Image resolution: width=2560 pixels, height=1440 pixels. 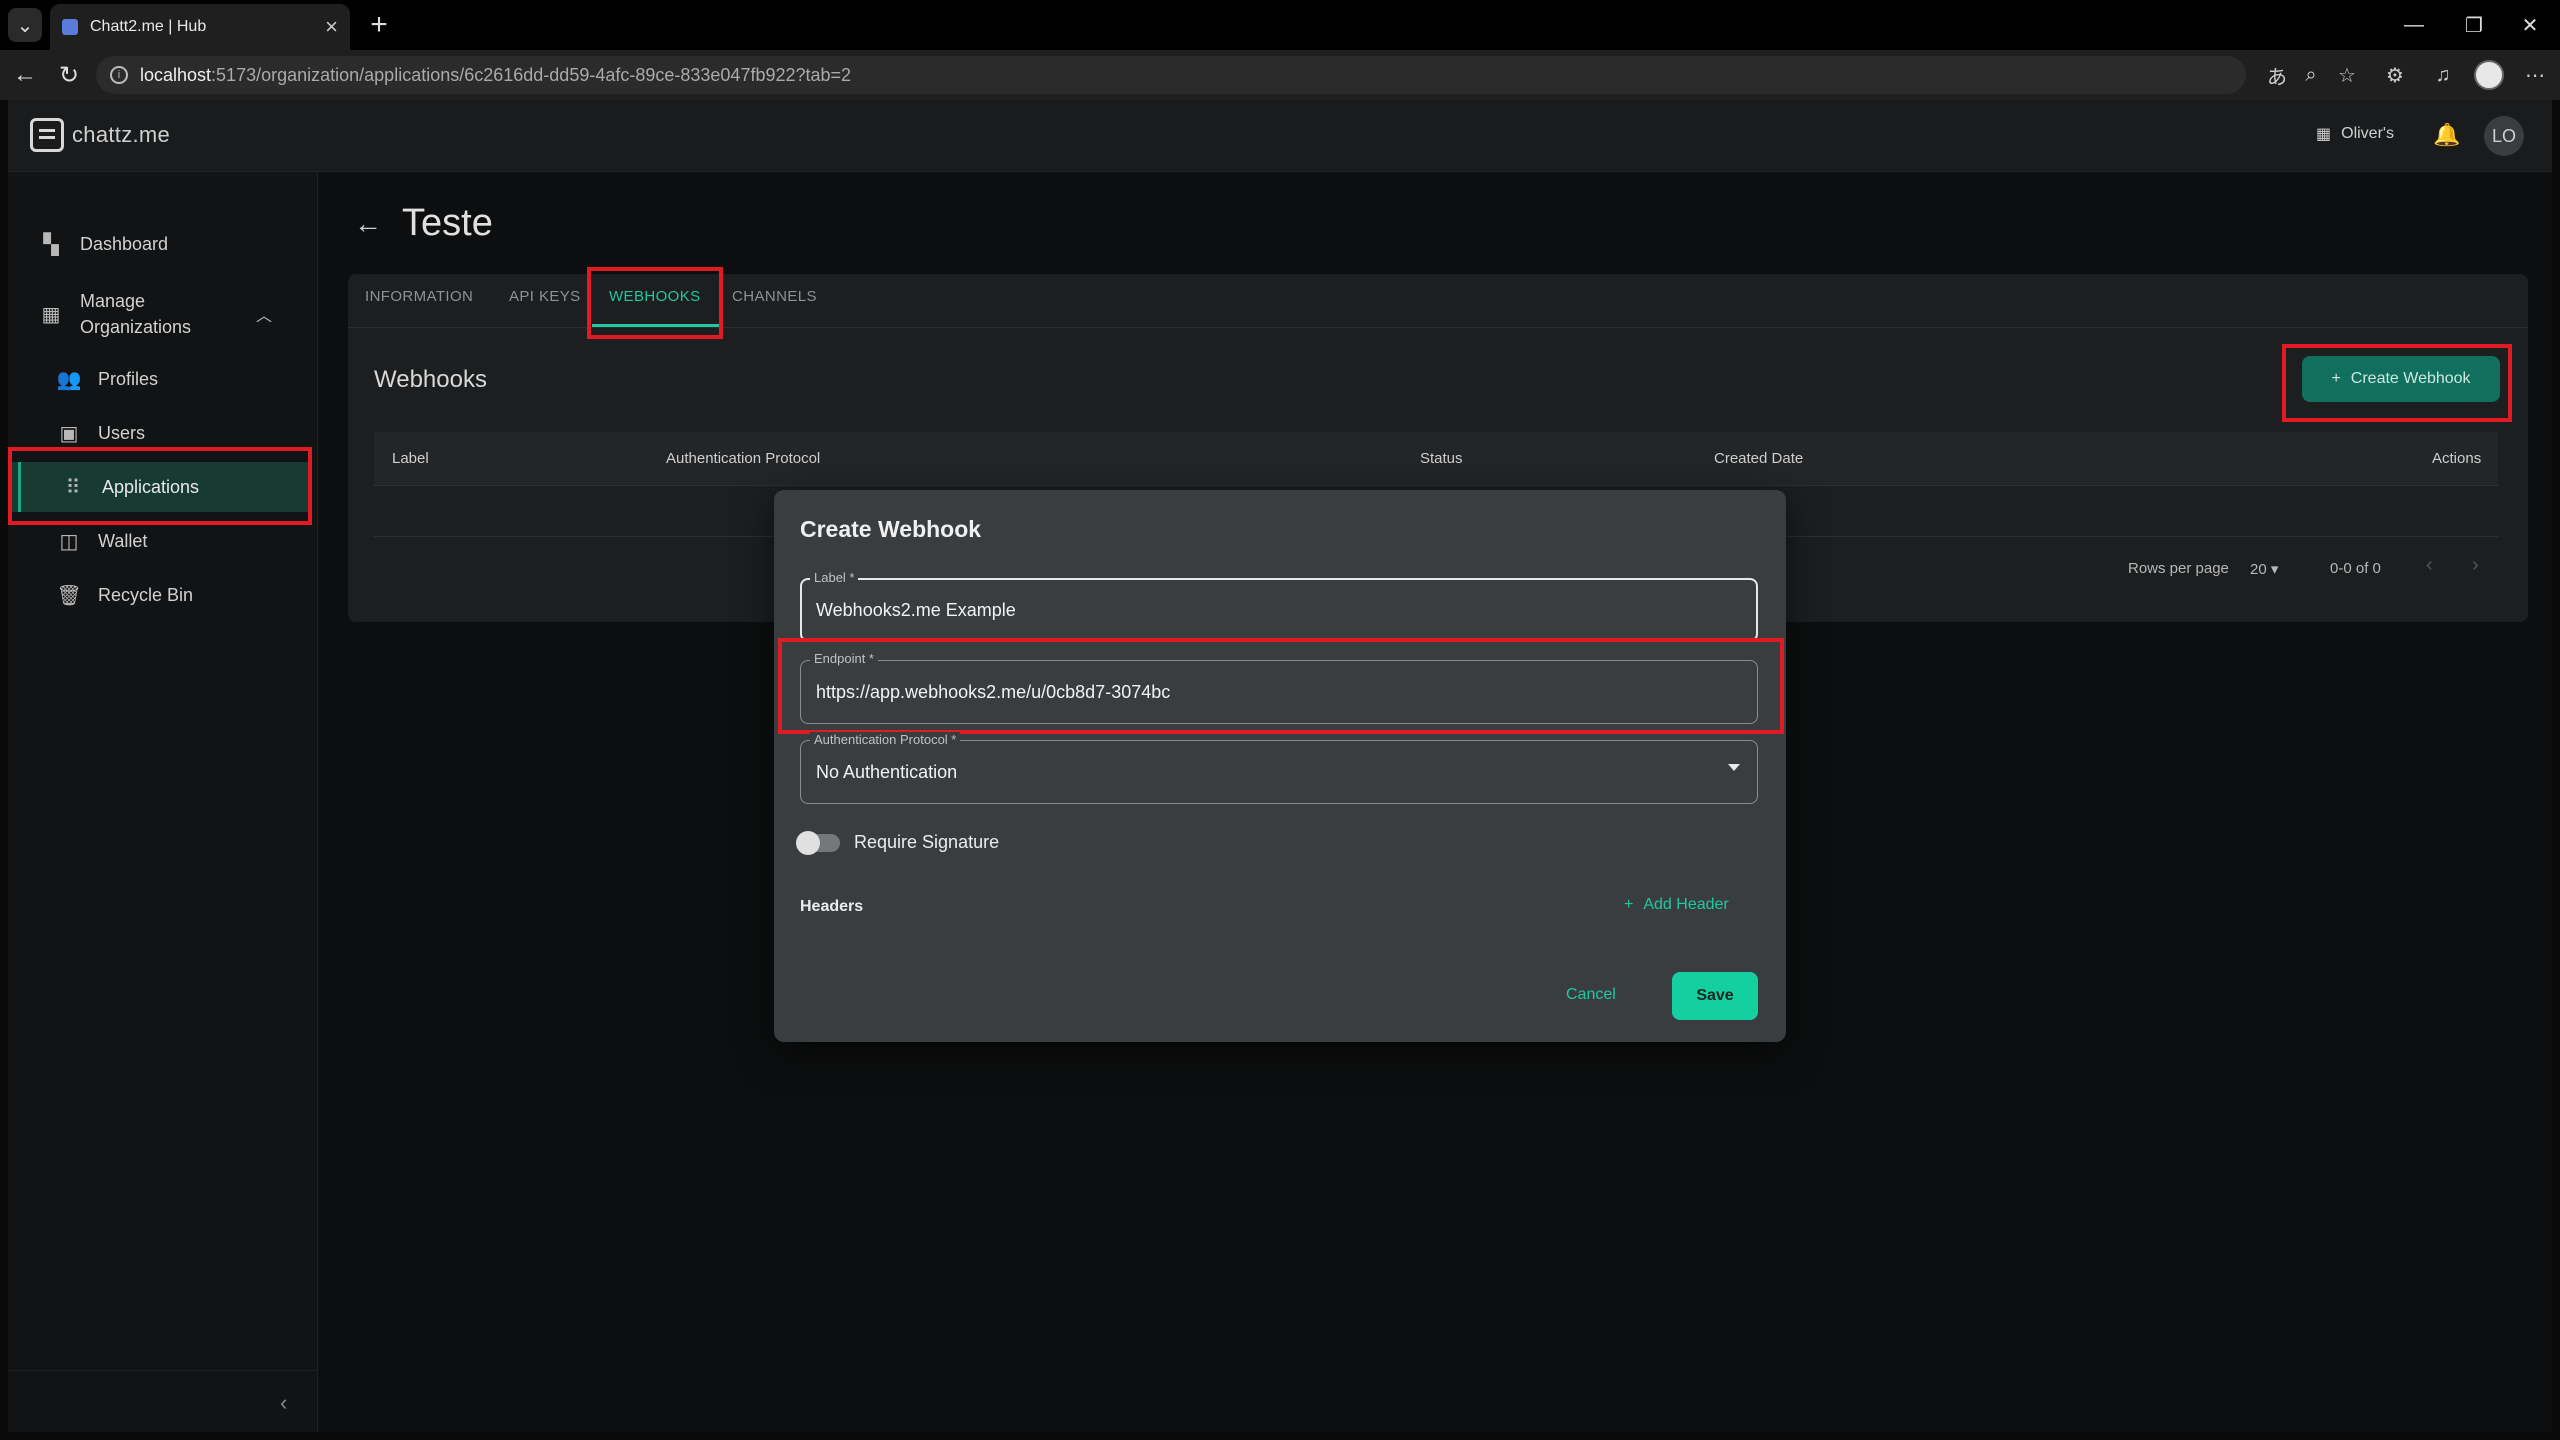 I want to click on organization-switcher: ▦ Oliver's, so click(x=2355, y=134).